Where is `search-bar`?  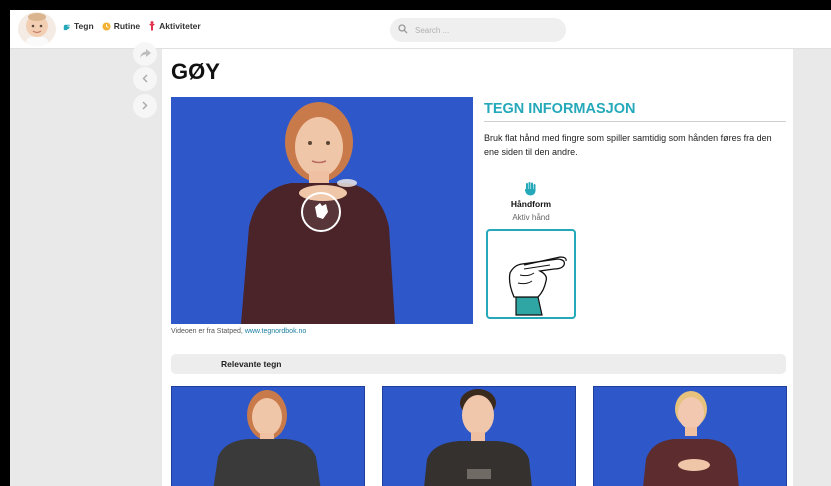 search-bar is located at coordinates (478, 30).